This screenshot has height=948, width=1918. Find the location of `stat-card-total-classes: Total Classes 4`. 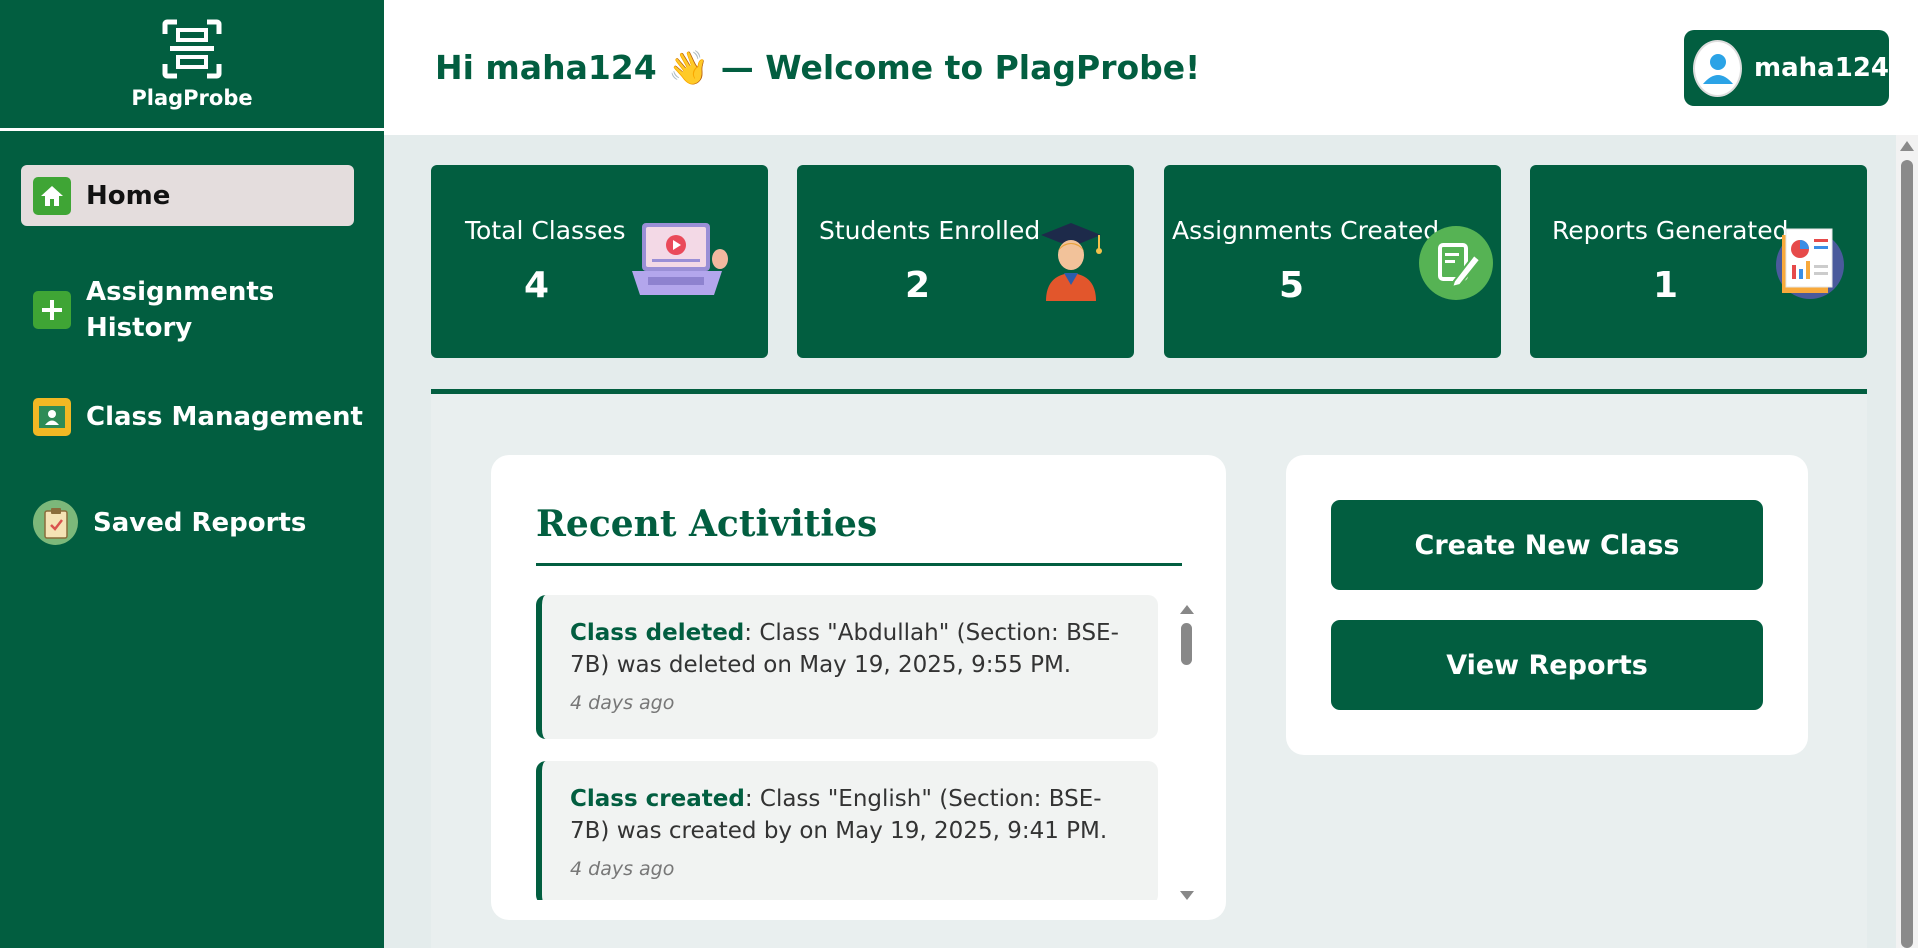

stat-card-total-classes: Total Classes 4 is located at coordinates (599, 261).